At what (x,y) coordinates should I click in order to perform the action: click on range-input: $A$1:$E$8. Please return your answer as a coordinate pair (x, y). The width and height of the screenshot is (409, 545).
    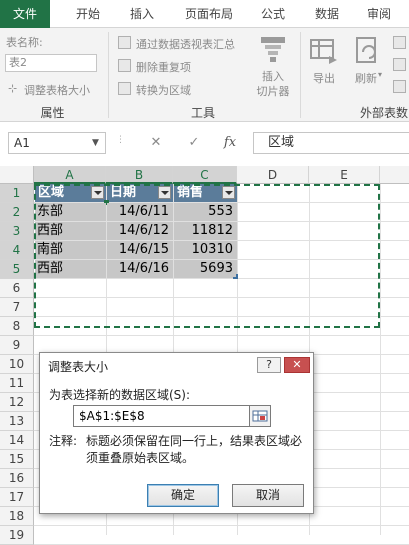
    Looking at the image, I should click on (172, 416).